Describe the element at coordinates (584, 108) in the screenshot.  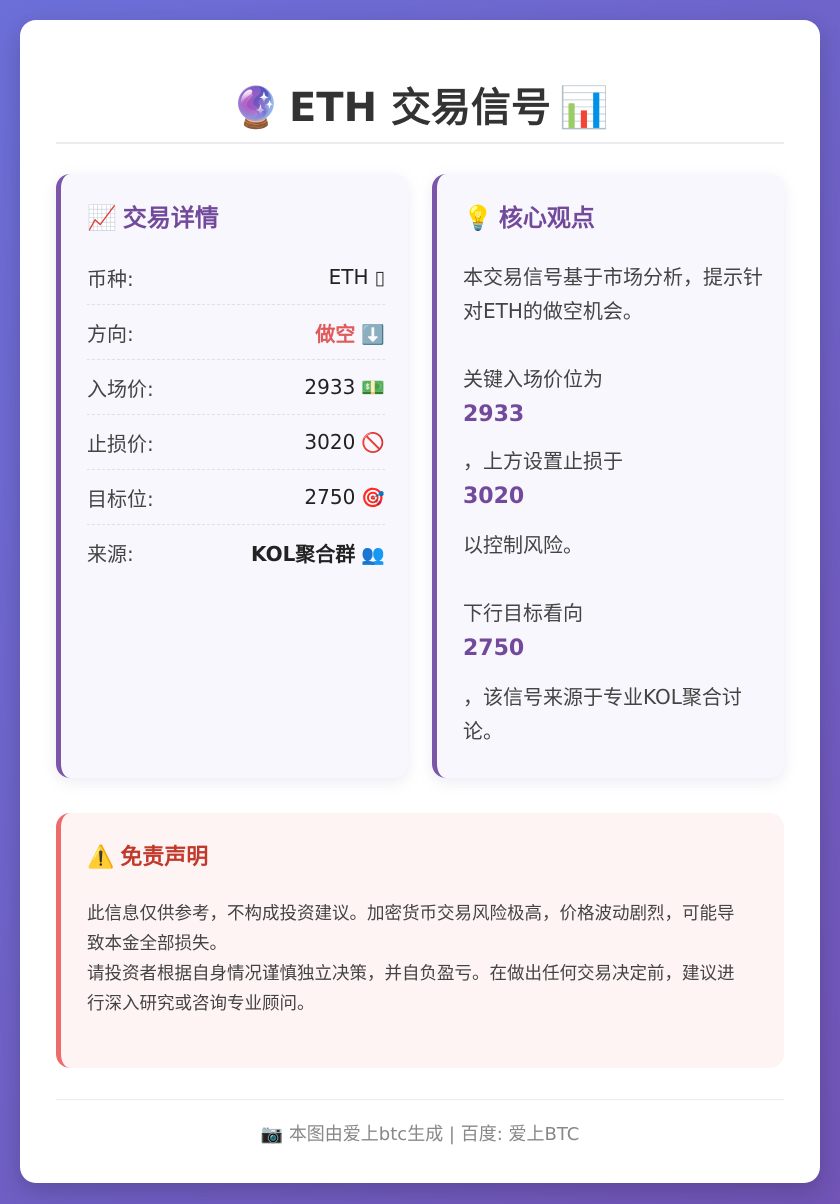
I see `bar-chart-icon: 📊` at that location.